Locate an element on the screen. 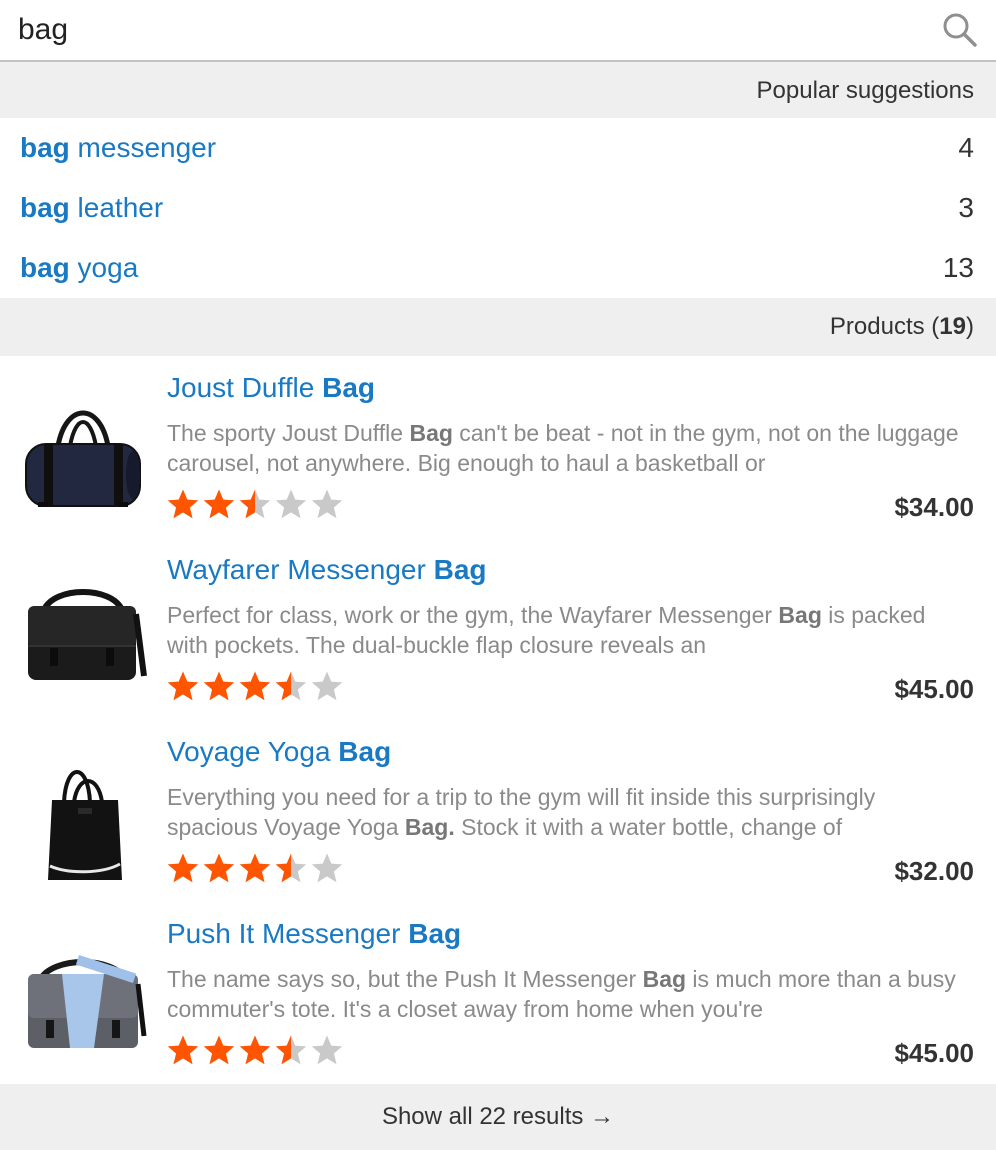 The height and width of the screenshot is (1150, 996). product-title-text: Push It Messenger is located at coordinates (288, 933).